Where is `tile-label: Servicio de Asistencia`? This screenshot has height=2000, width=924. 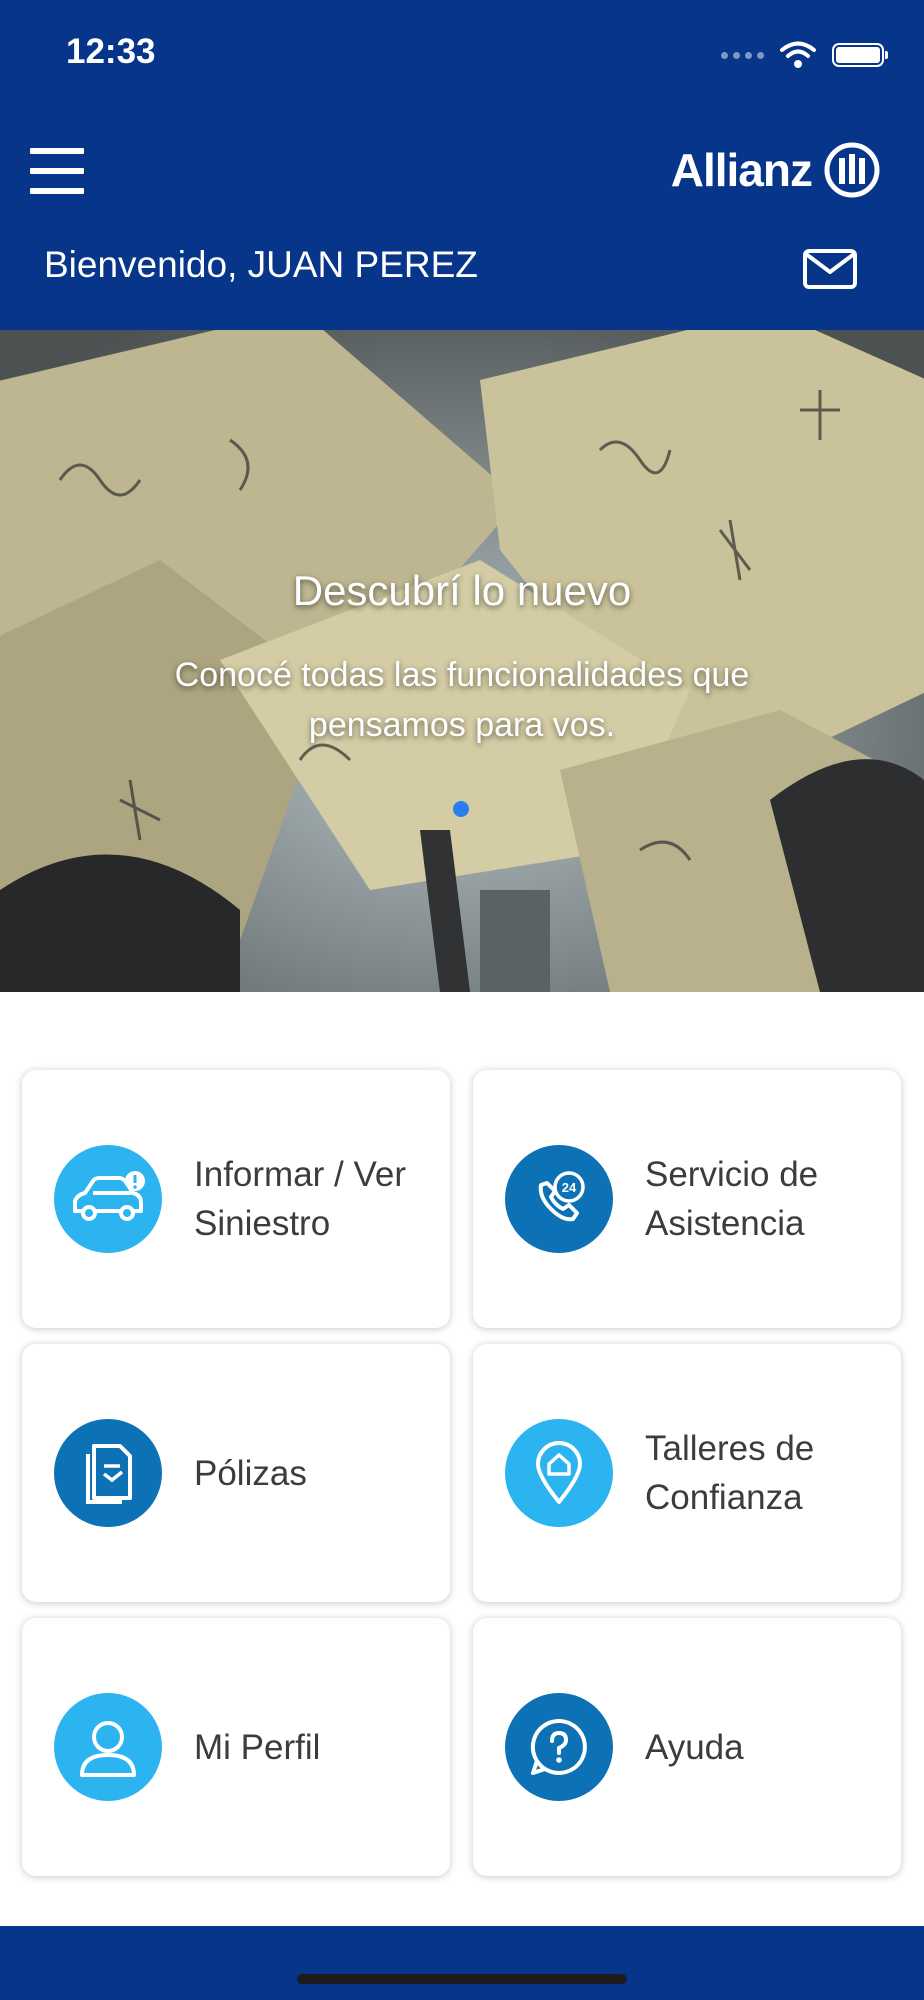 tile-label: Servicio de Asistencia is located at coordinates (732, 1199).